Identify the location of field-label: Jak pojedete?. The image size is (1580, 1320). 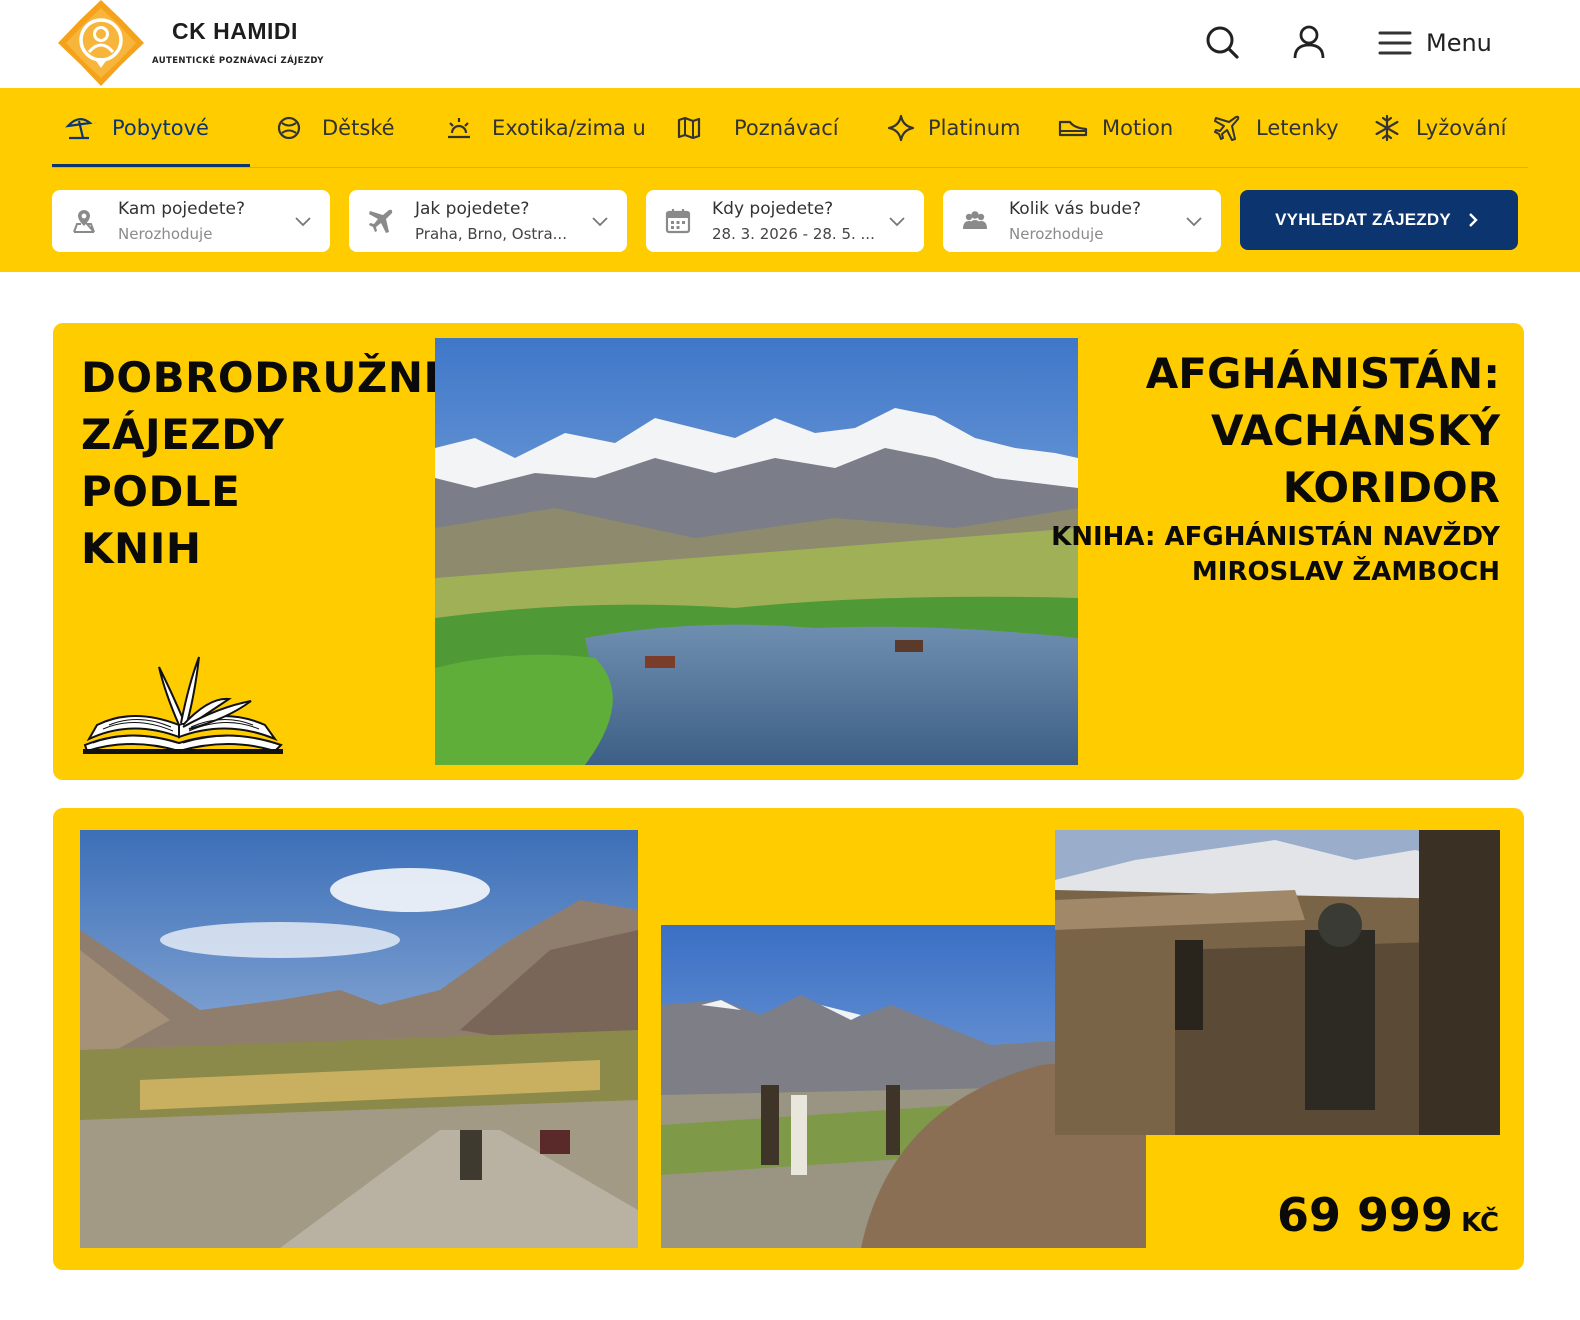
(472, 209).